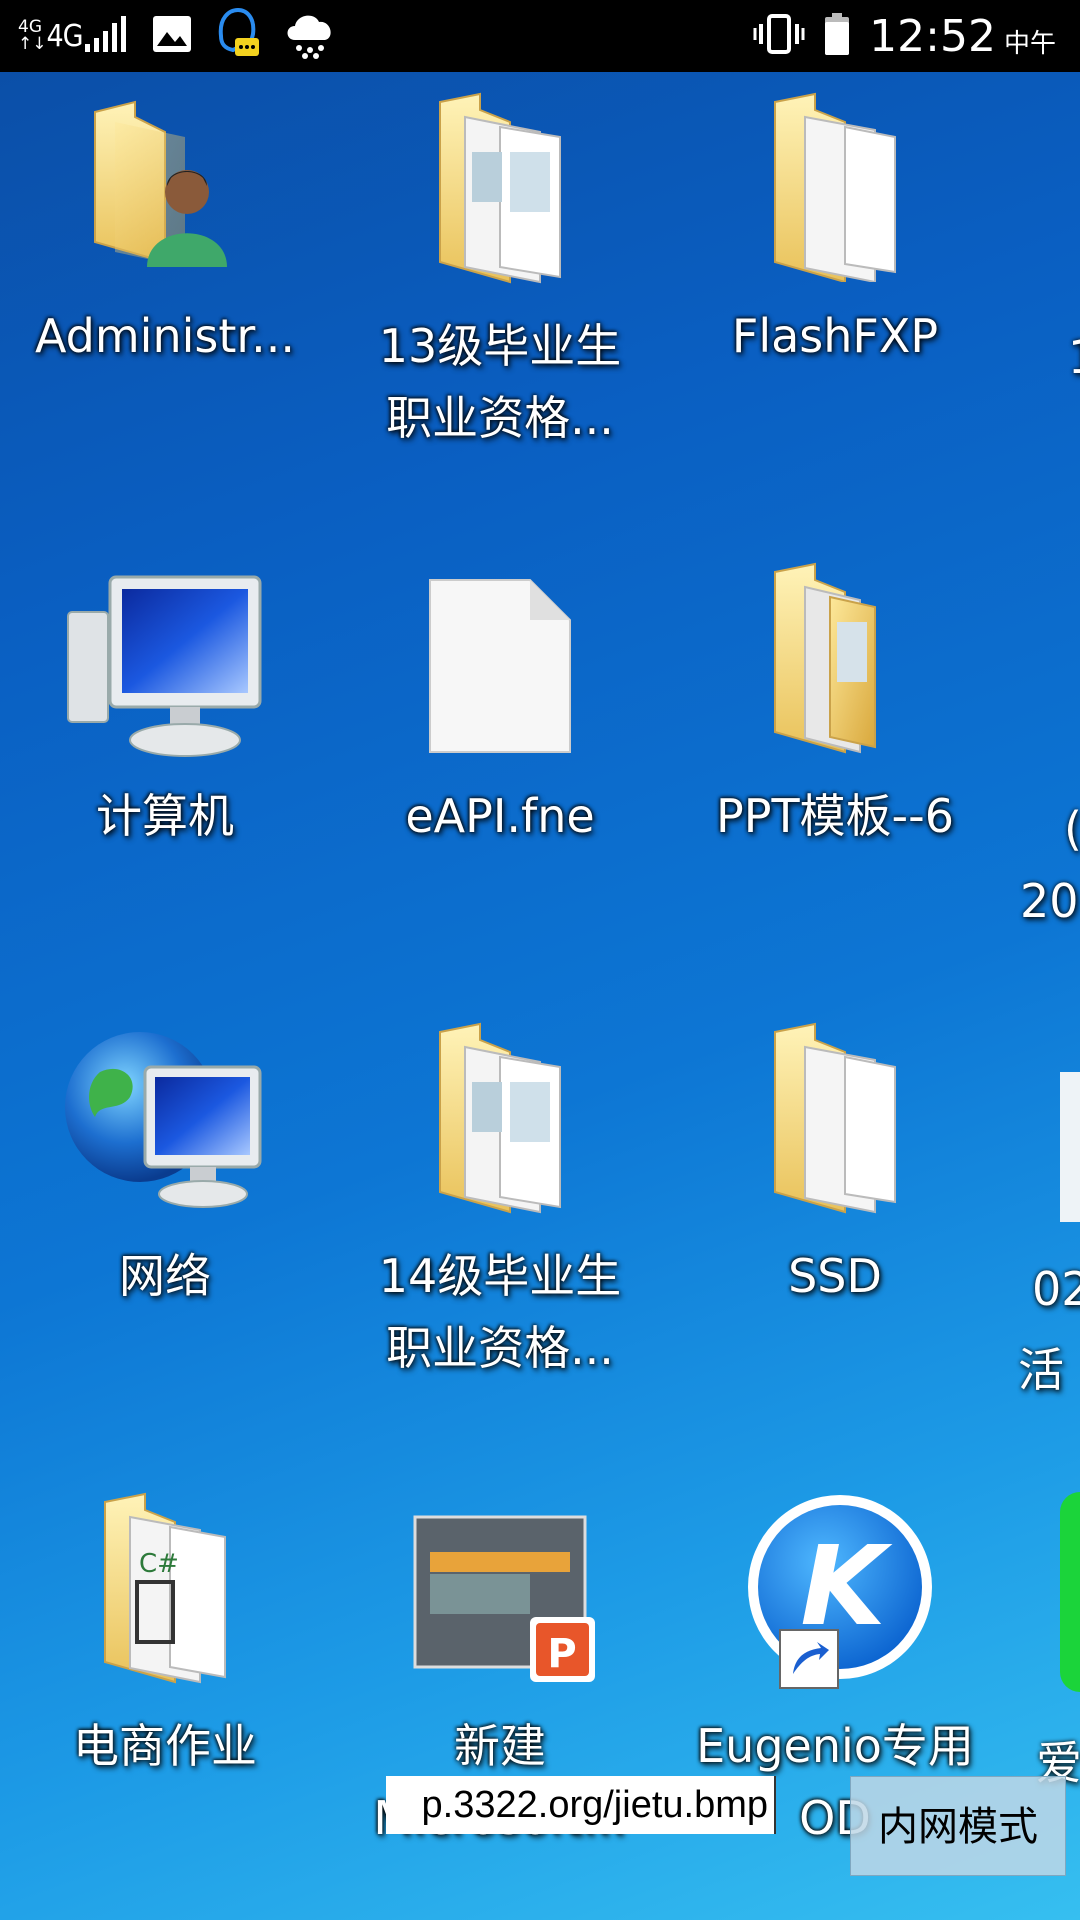  I want to click on desktop-icon-ecommerce-homework: C# 电商作业, so click(165, 1632).